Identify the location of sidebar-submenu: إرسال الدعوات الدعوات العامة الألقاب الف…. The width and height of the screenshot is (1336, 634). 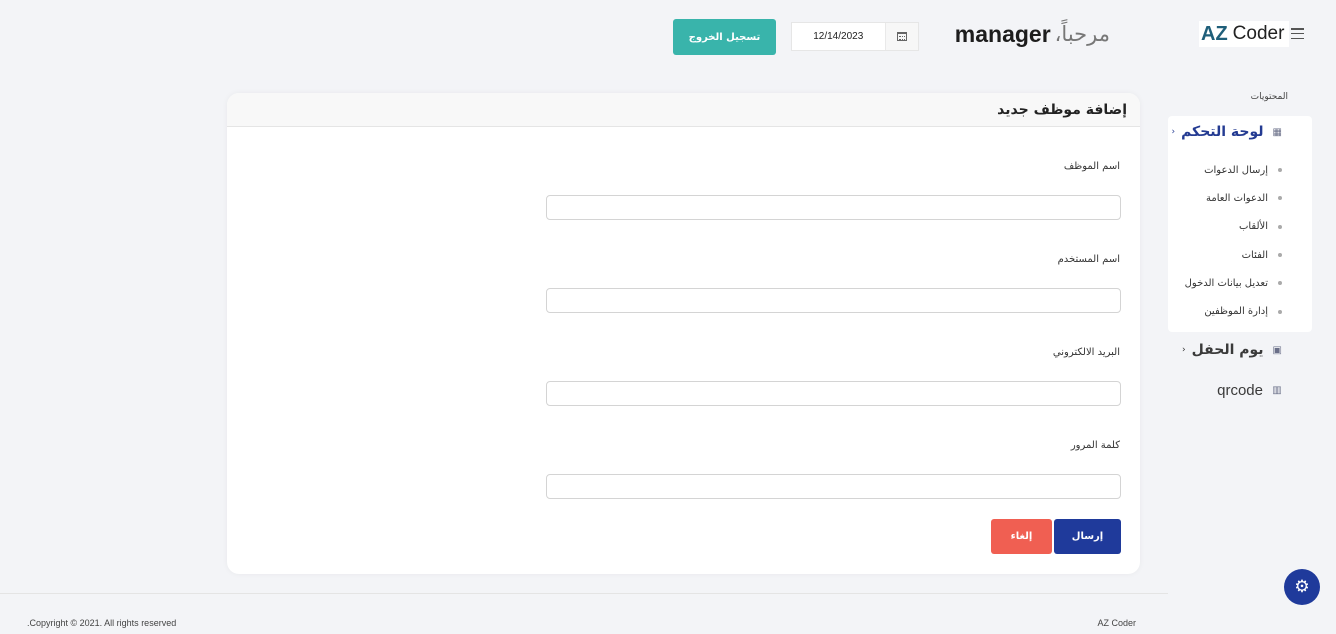
(1226, 241).